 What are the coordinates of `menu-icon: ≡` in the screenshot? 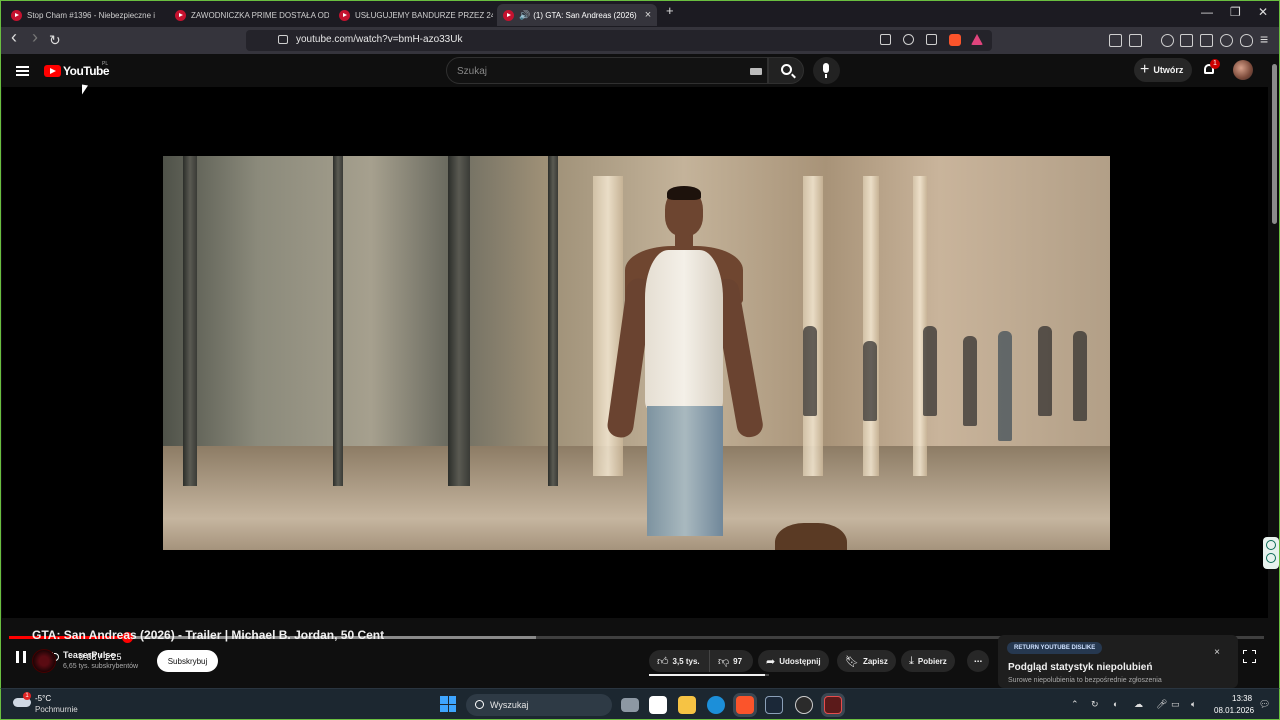 It's located at (1264, 39).